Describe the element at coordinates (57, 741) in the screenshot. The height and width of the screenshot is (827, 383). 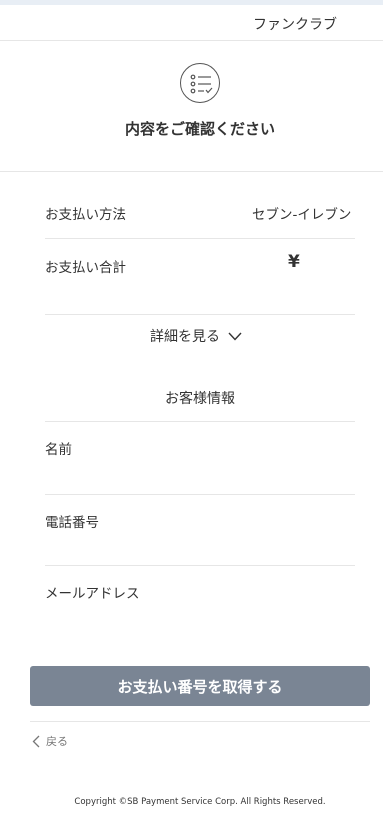
I see `back-label: 戻る` at that location.